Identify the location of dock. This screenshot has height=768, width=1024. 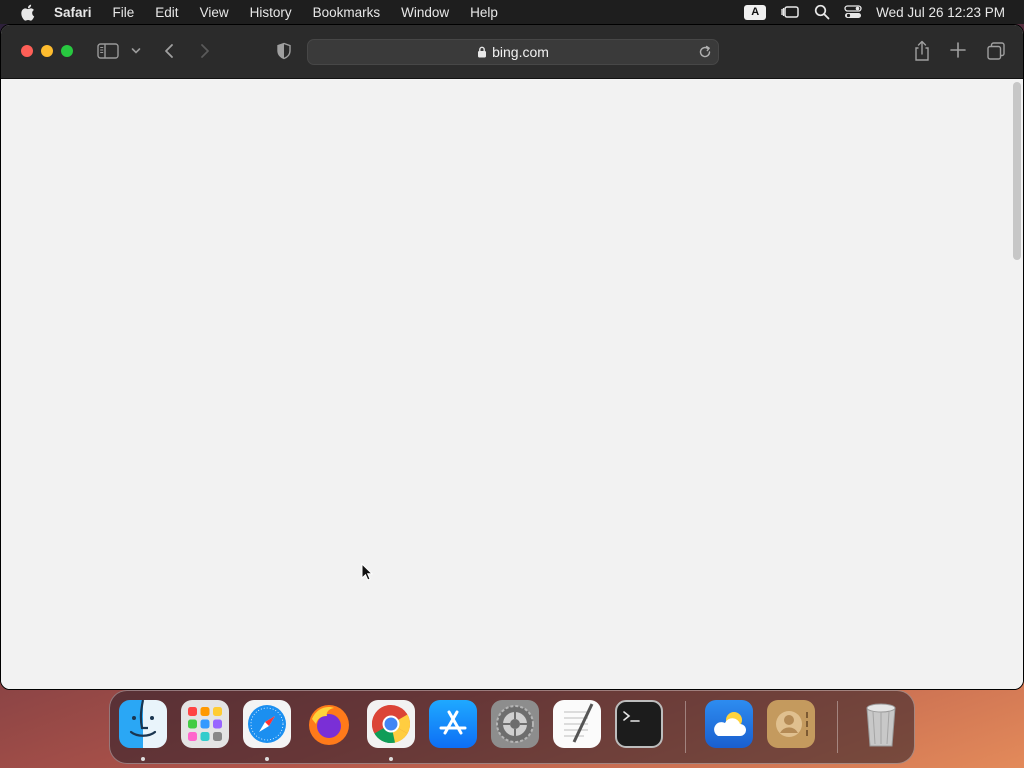
(512, 727).